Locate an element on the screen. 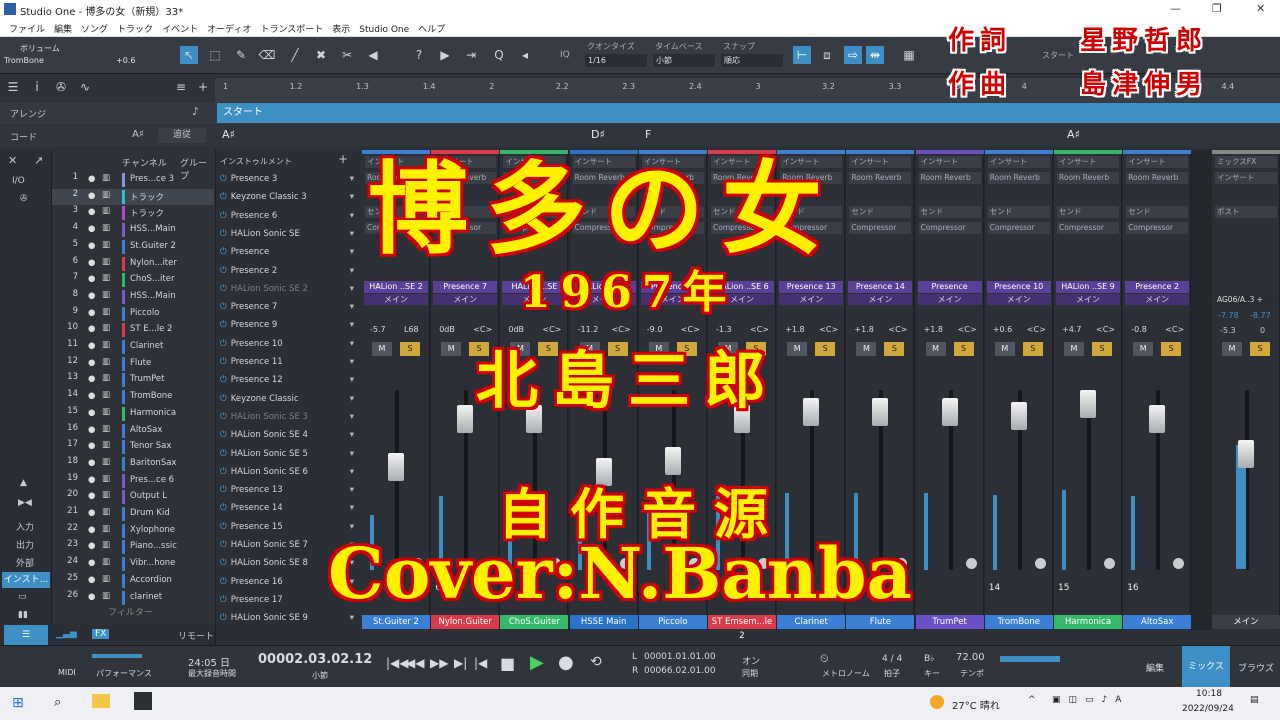 The width and height of the screenshot is (1280, 720). inspector-up-icon: ▲ is located at coordinates (23, 483).